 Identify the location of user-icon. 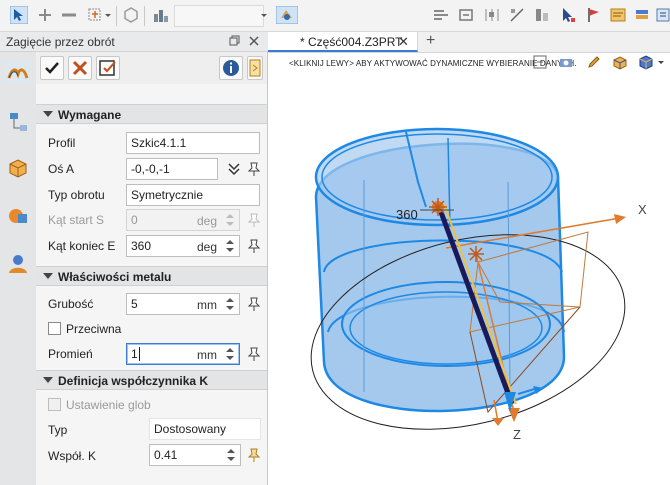
(18, 264).